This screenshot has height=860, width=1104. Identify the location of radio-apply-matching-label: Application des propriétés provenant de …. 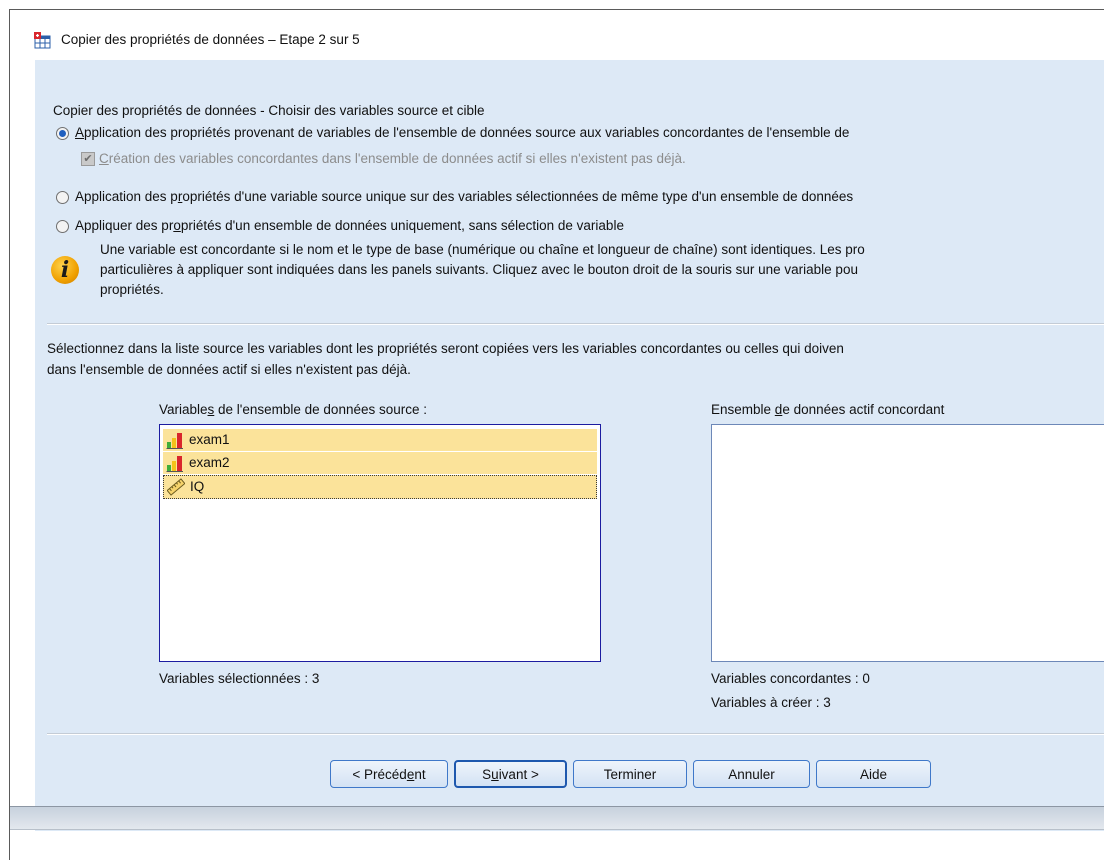
(462, 132).